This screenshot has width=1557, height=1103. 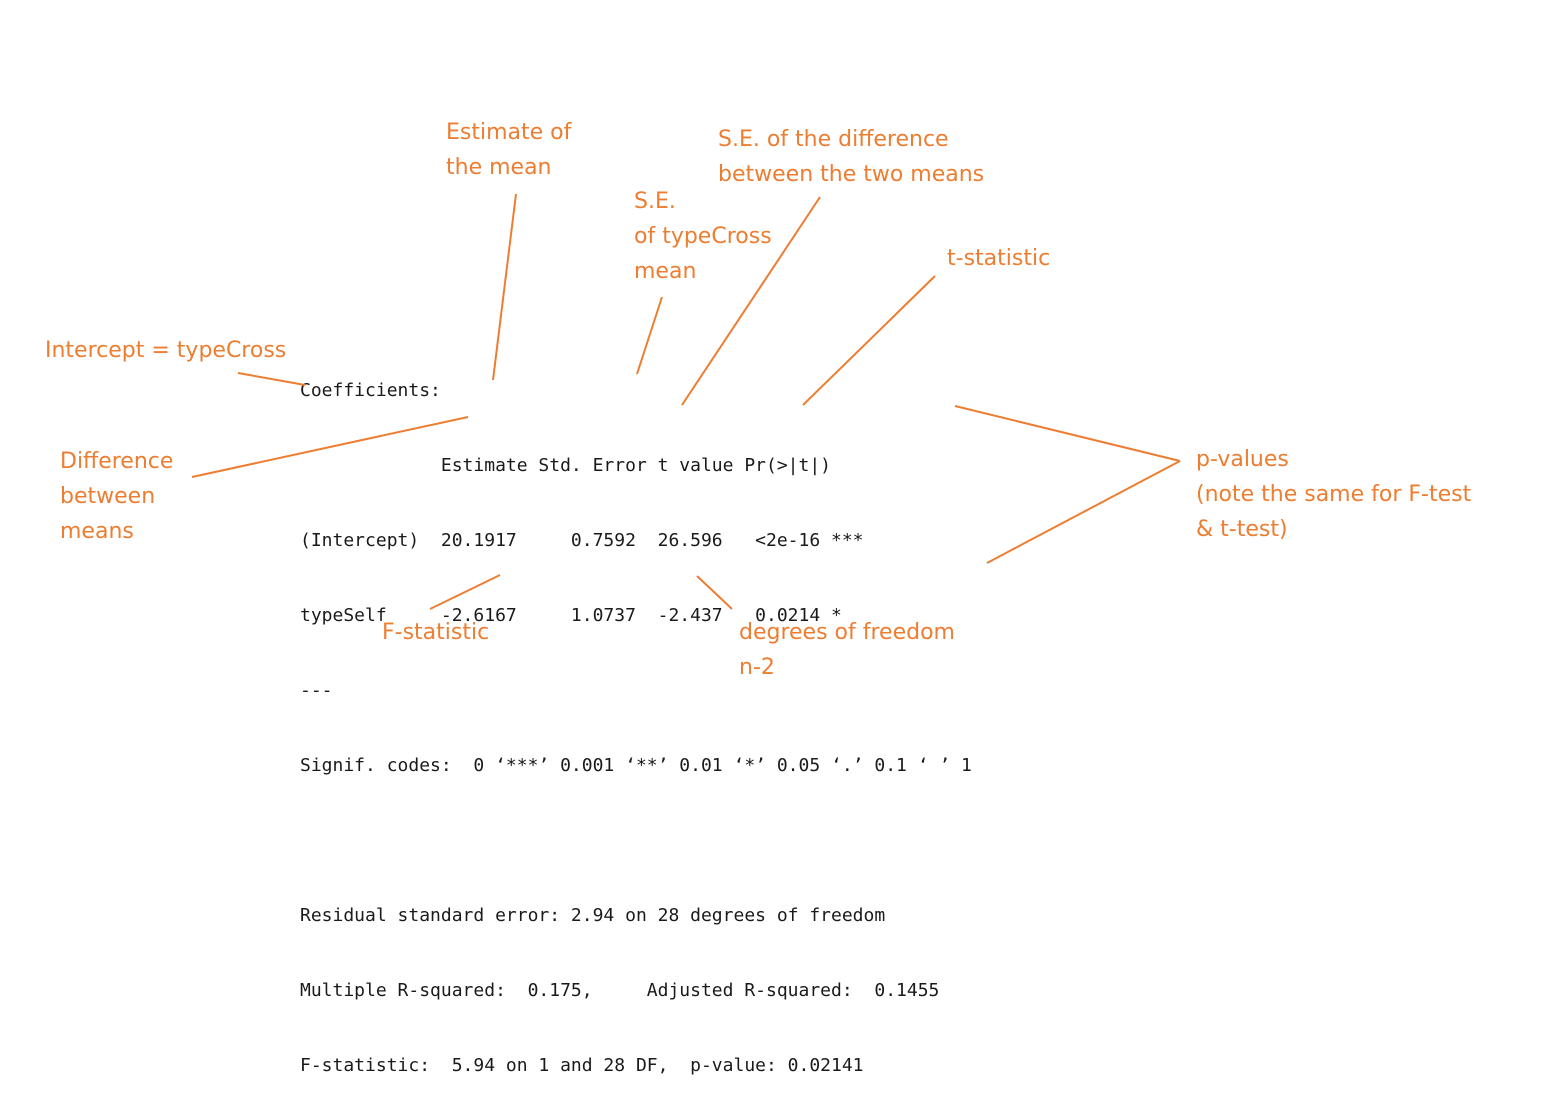 What do you see at coordinates (271, 379) in the screenshot?
I see `leader-intercept` at bounding box center [271, 379].